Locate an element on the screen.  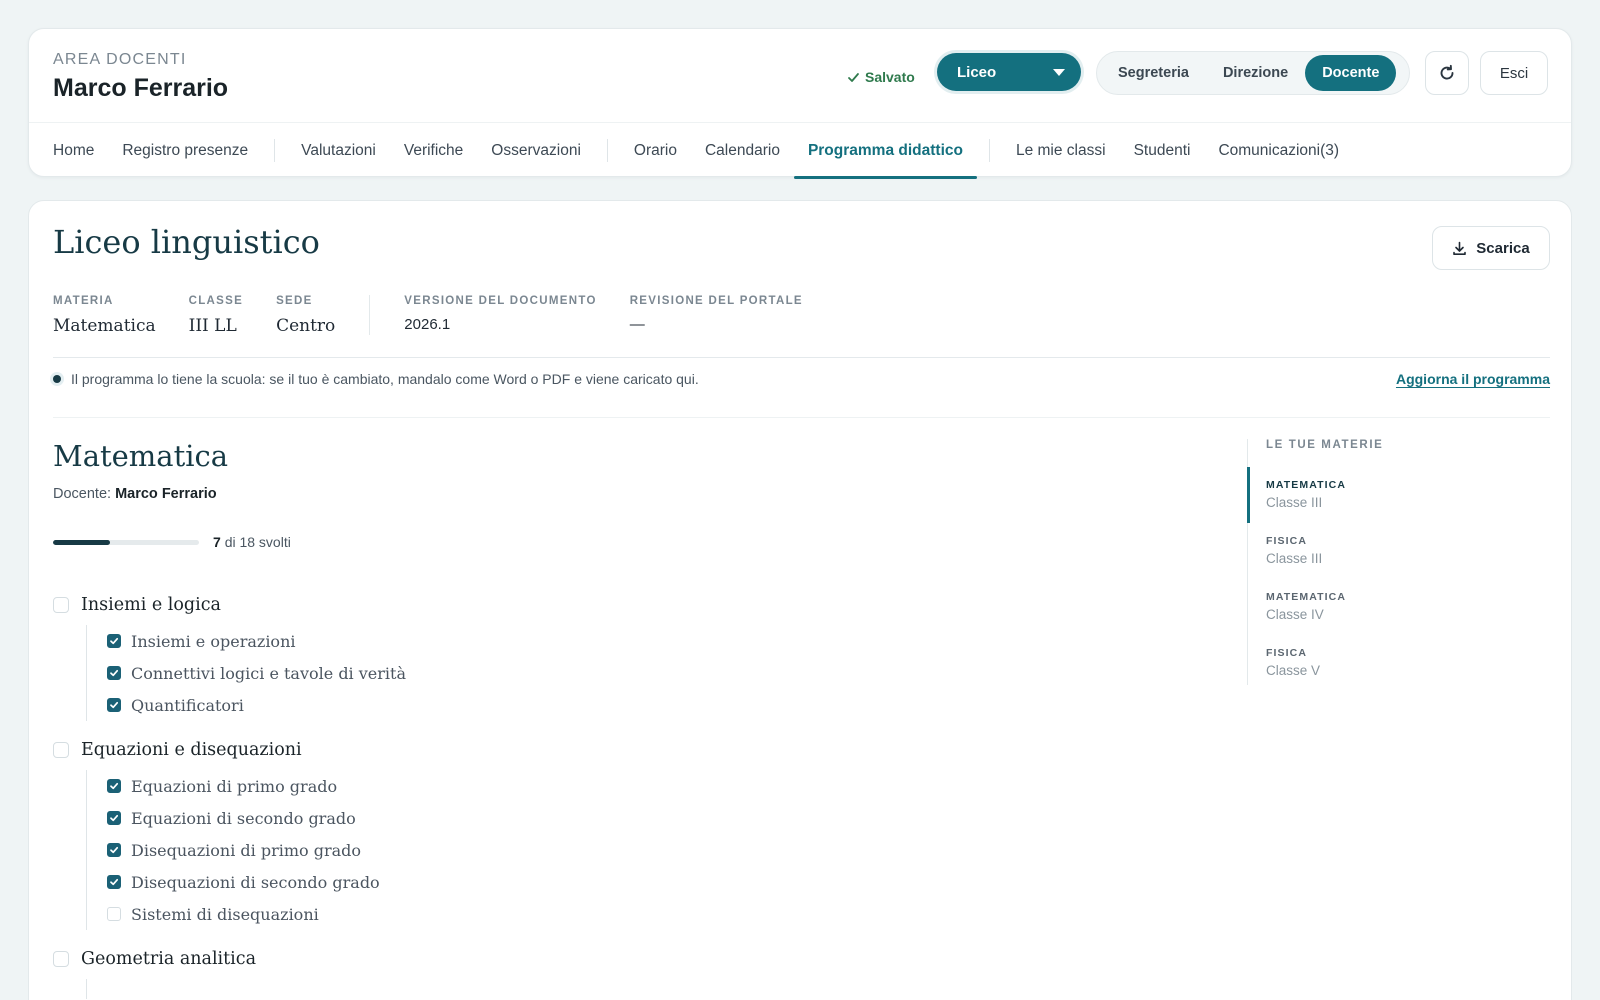
progress-fill is located at coordinates (81, 542).